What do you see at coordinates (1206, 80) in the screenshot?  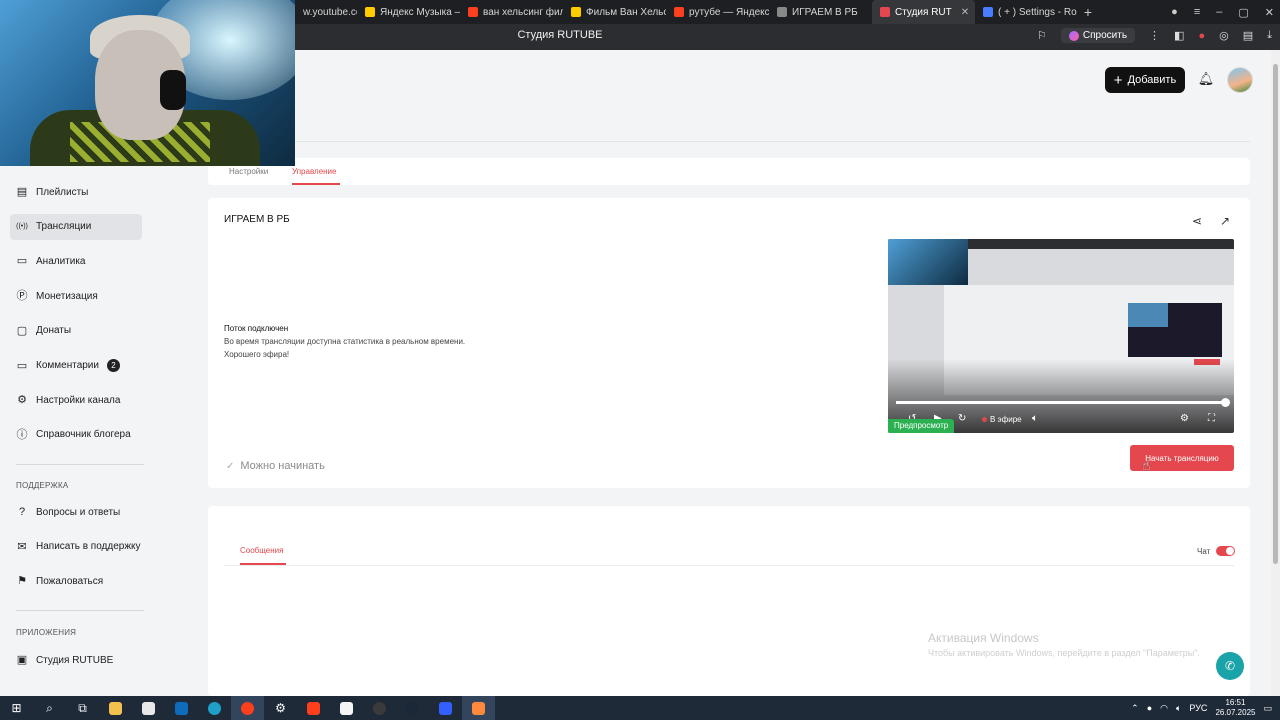 I see `bell-icon: 🔔︎` at bounding box center [1206, 80].